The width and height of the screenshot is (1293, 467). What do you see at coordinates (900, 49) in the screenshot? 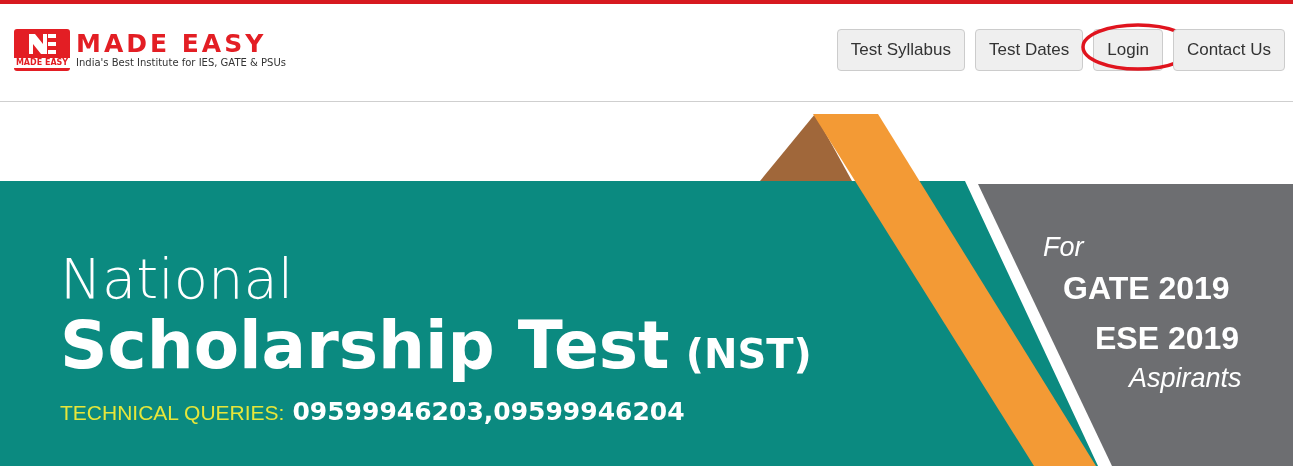
I see `nav-button: Test Syllabus` at bounding box center [900, 49].